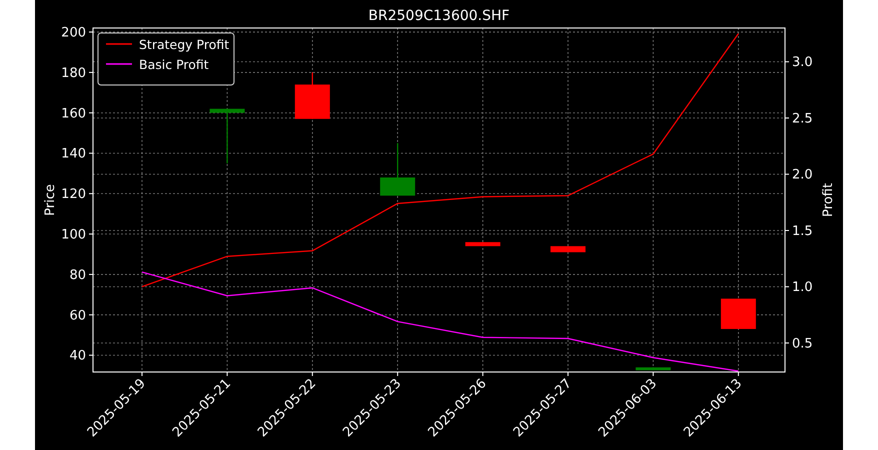  What do you see at coordinates (184, 44) in the screenshot?
I see `legend-label: Strategy Profit` at bounding box center [184, 44].